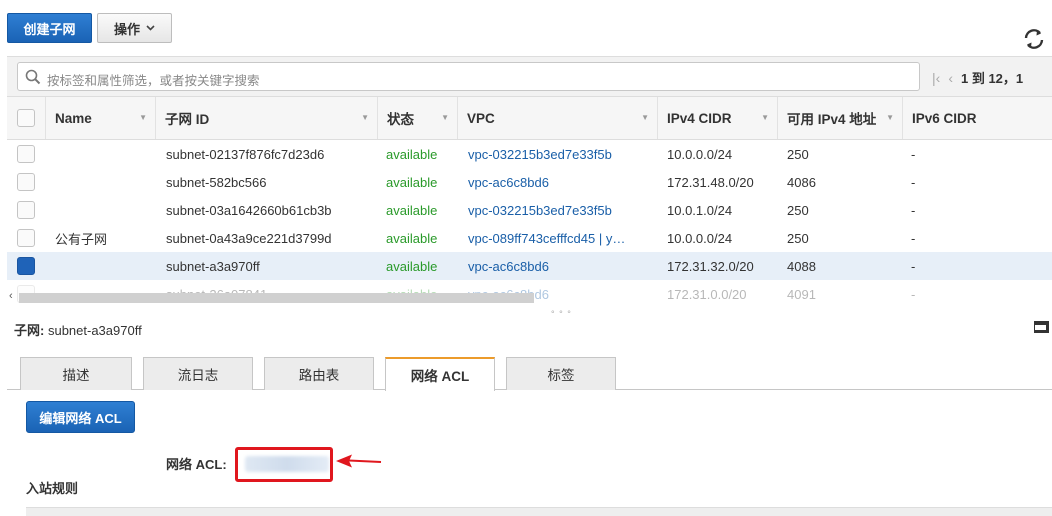 The width and height of the screenshot is (1052, 516). I want to click on actions-button: 操作, so click(134, 28).